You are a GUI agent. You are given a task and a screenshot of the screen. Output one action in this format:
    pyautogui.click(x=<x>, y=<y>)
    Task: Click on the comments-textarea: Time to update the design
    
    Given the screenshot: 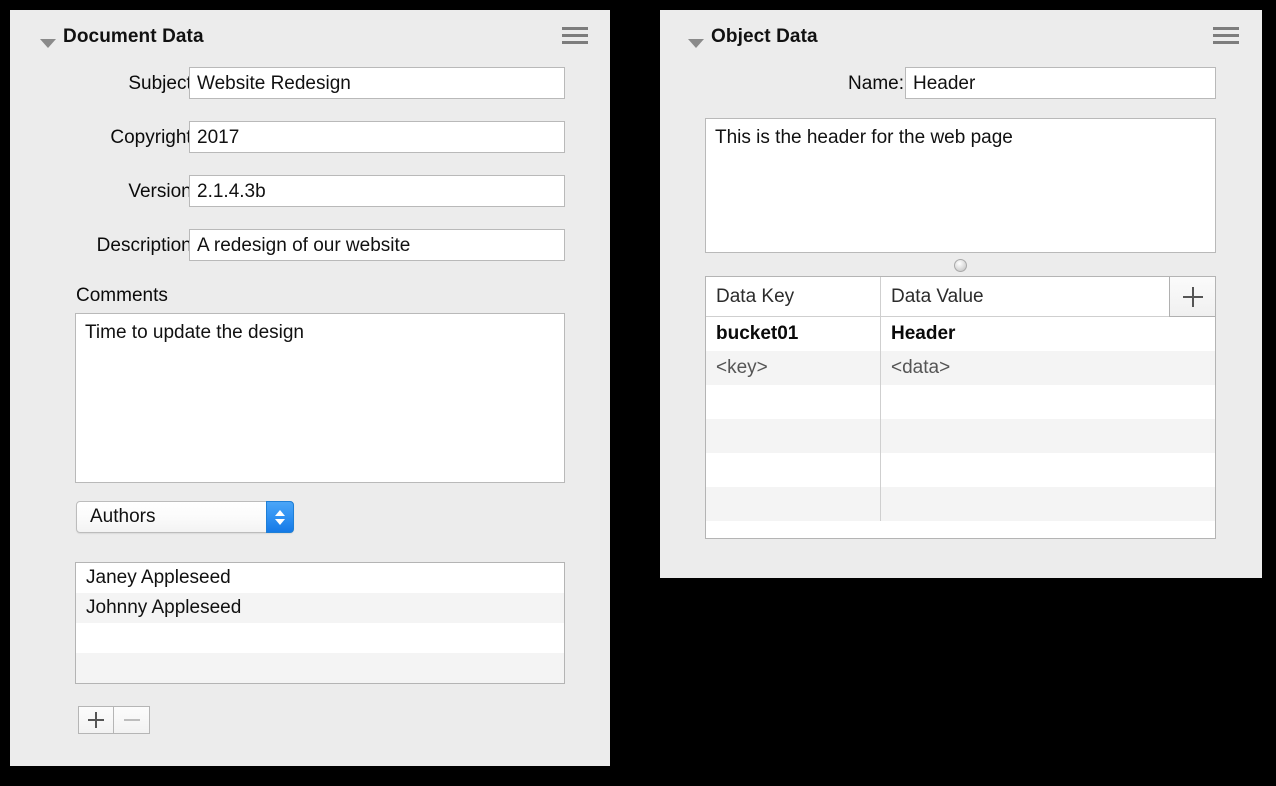 What is the action you would take?
    pyautogui.click(x=320, y=398)
    